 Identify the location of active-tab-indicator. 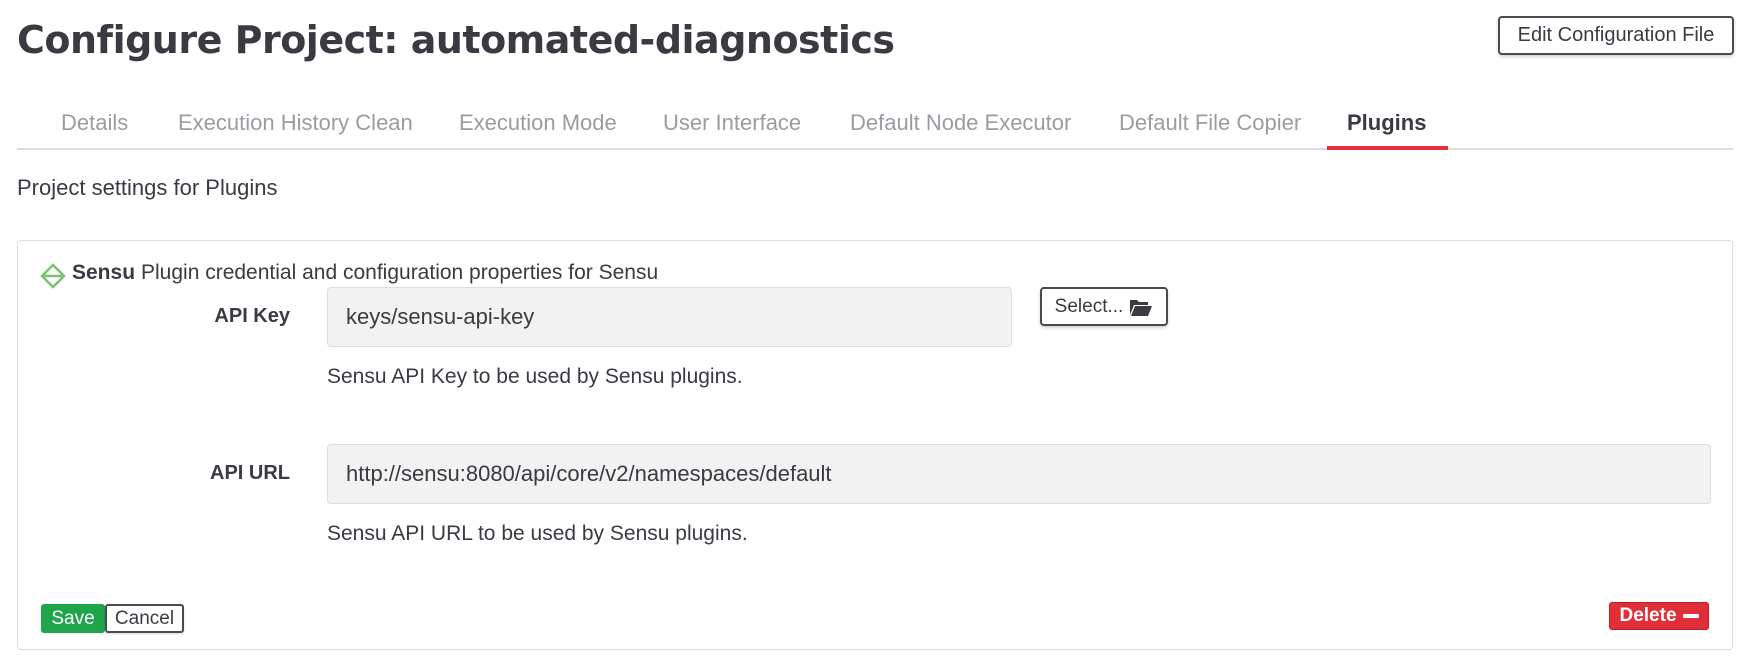
(1387, 148).